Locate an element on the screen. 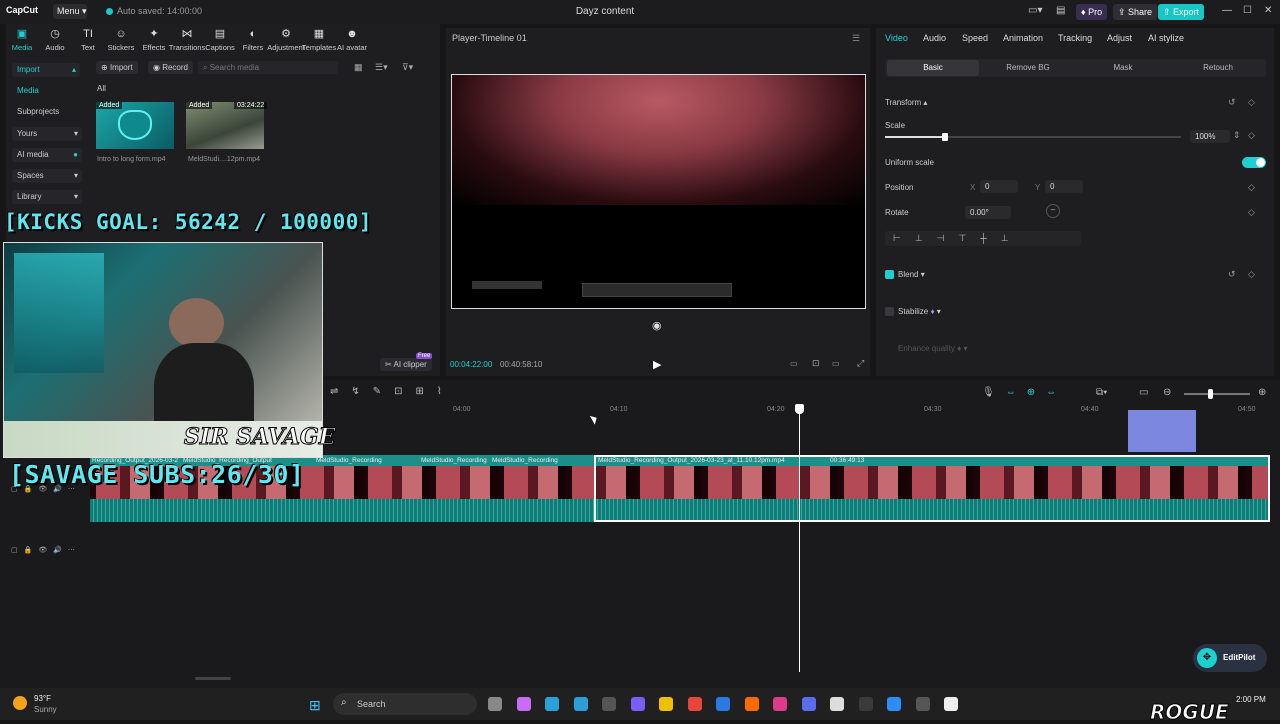 The image size is (1280, 724). scale-slider-thumb is located at coordinates (945, 137).